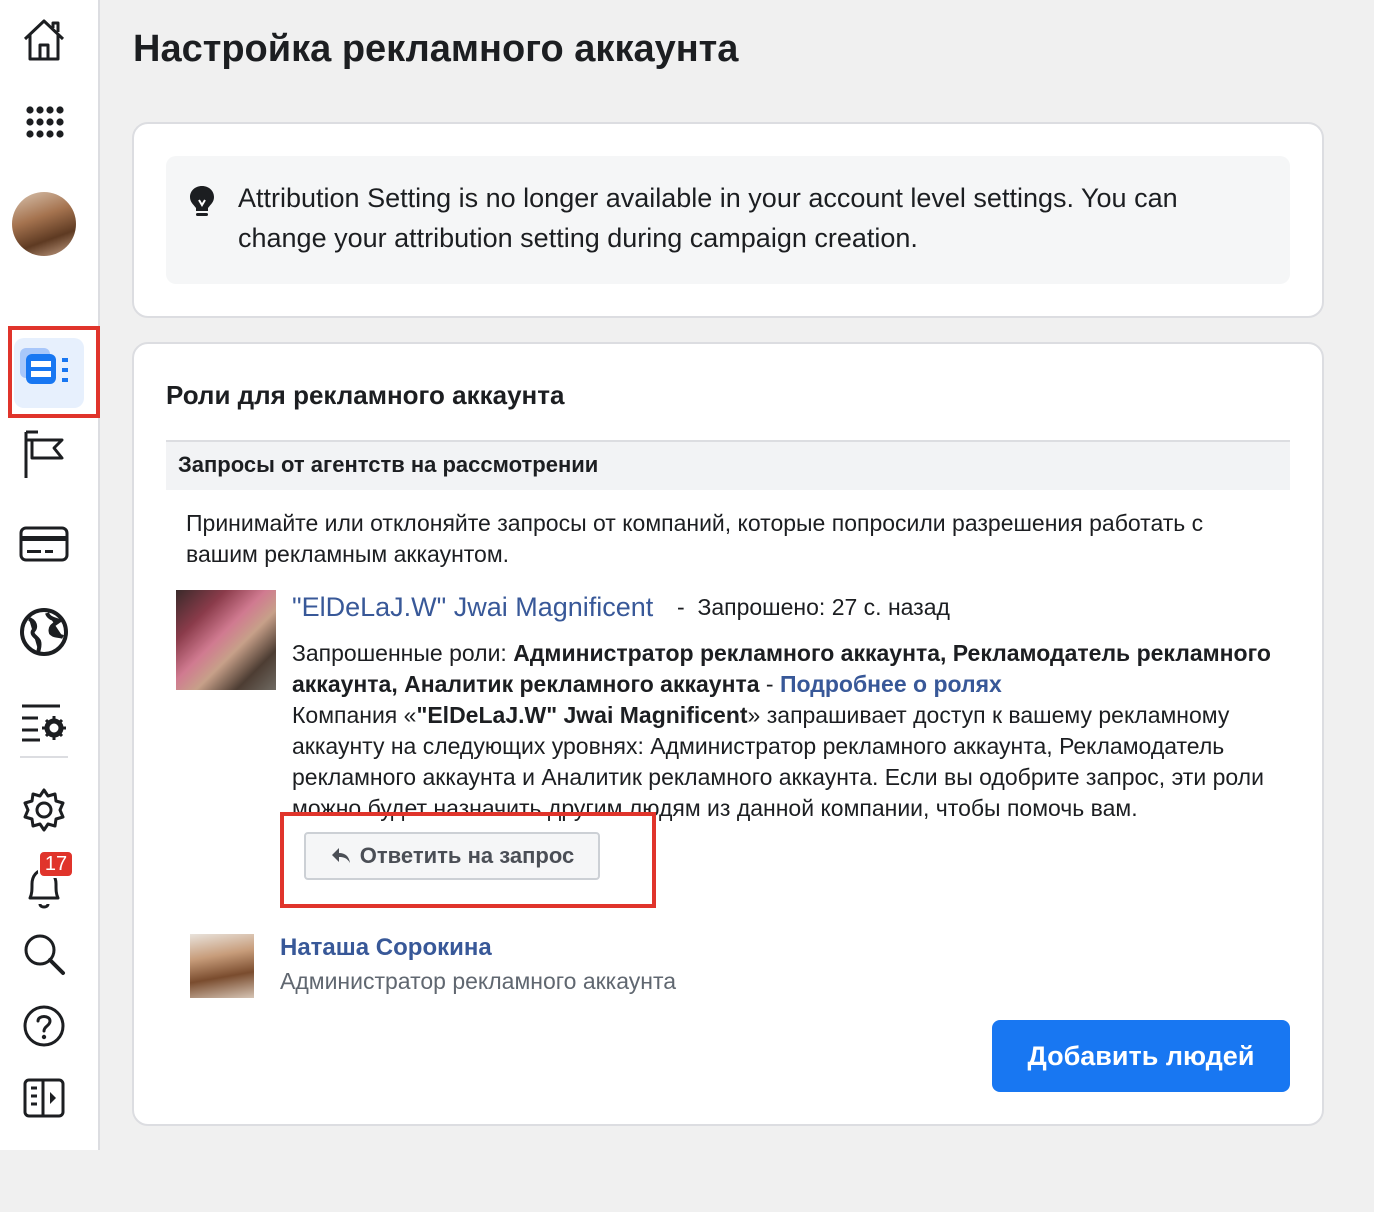  I want to click on requester-avatar, so click(226, 640).